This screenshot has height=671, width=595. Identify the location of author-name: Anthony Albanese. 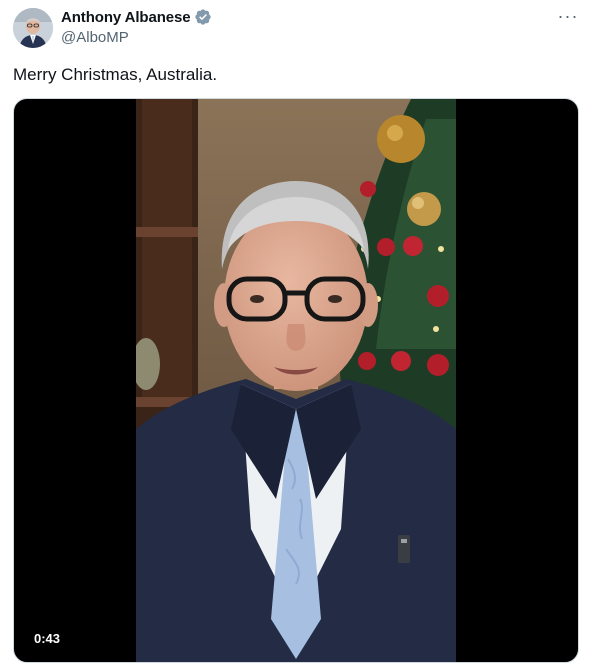
(136, 17).